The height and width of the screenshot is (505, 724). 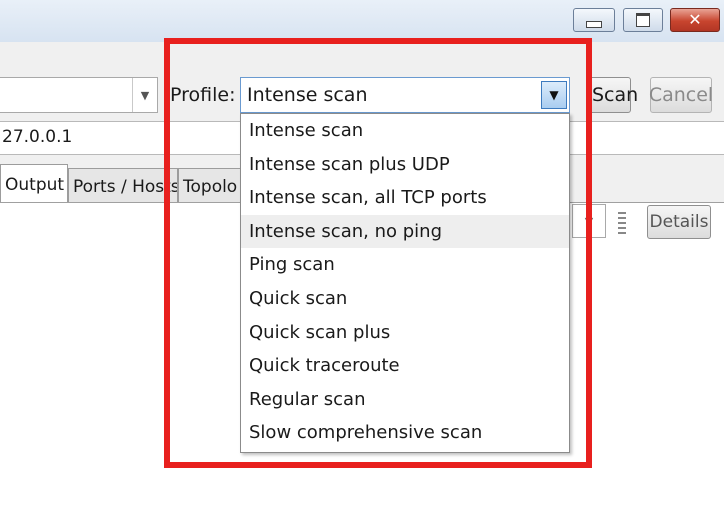 I want to click on dropdown-option-hovered: Intense scan, no ping, so click(x=405, y=231).